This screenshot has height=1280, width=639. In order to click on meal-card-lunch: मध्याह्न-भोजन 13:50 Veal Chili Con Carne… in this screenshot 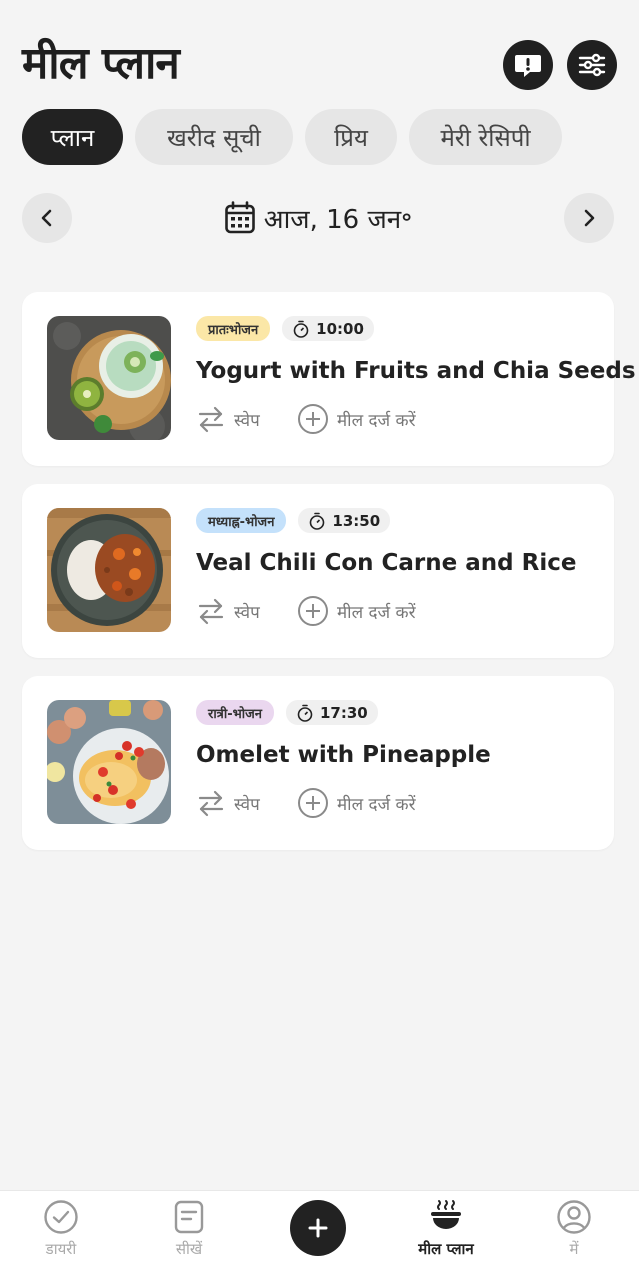, I will do `click(318, 571)`.